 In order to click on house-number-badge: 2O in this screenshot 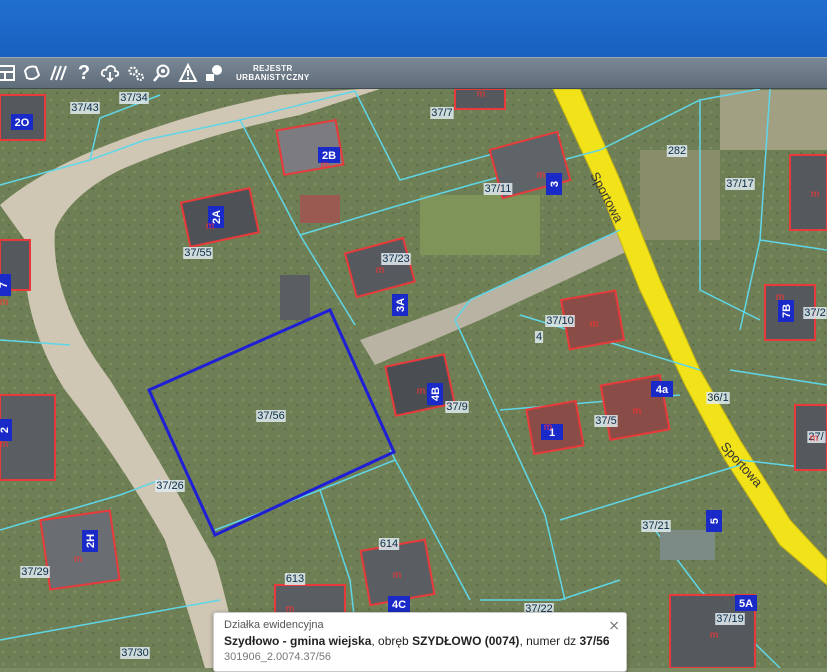, I will do `click(22, 122)`.